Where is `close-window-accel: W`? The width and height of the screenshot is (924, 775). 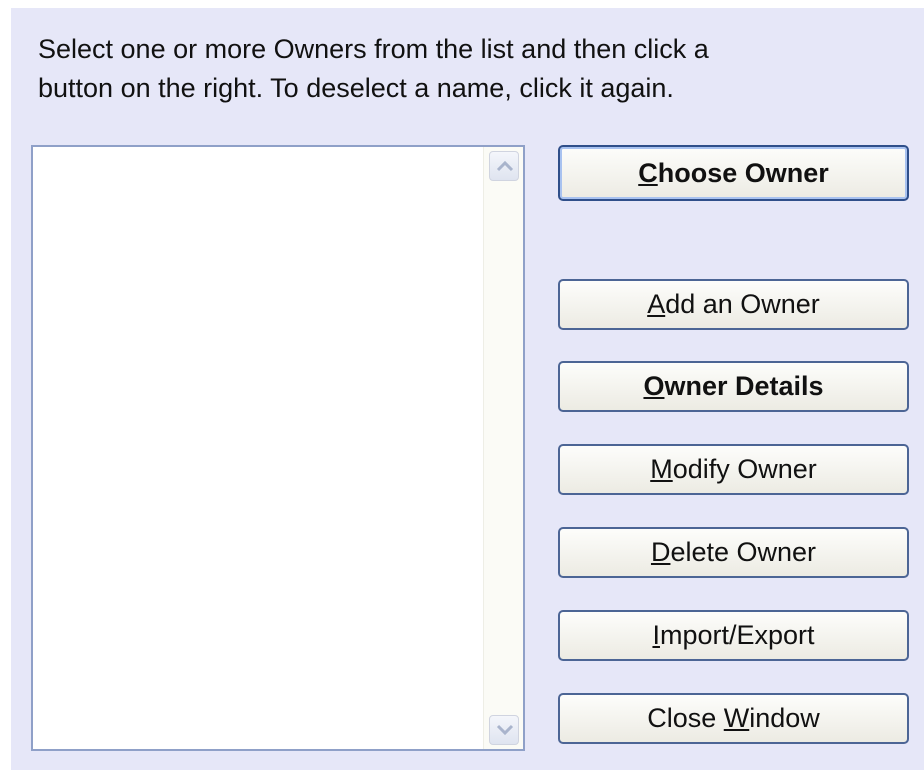 close-window-accel: W is located at coordinates (736, 718).